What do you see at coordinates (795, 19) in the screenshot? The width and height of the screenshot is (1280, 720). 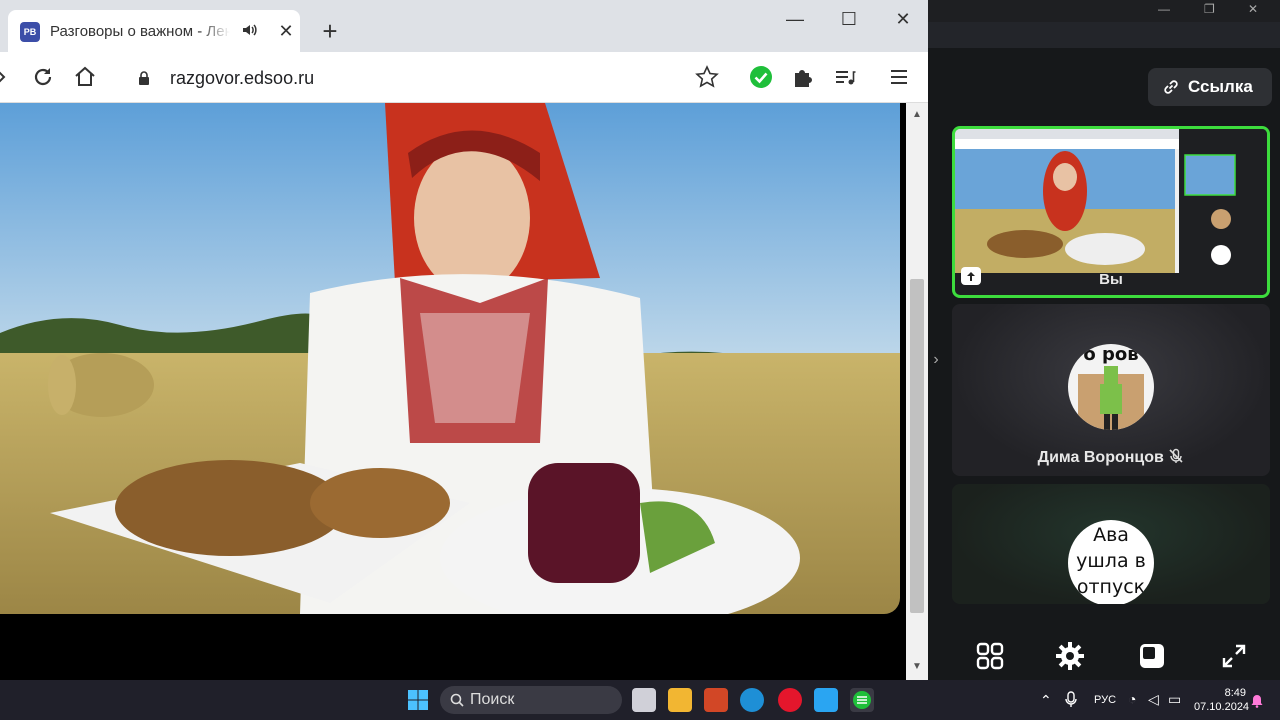 I see `minimize-button: —` at bounding box center [795, 19].